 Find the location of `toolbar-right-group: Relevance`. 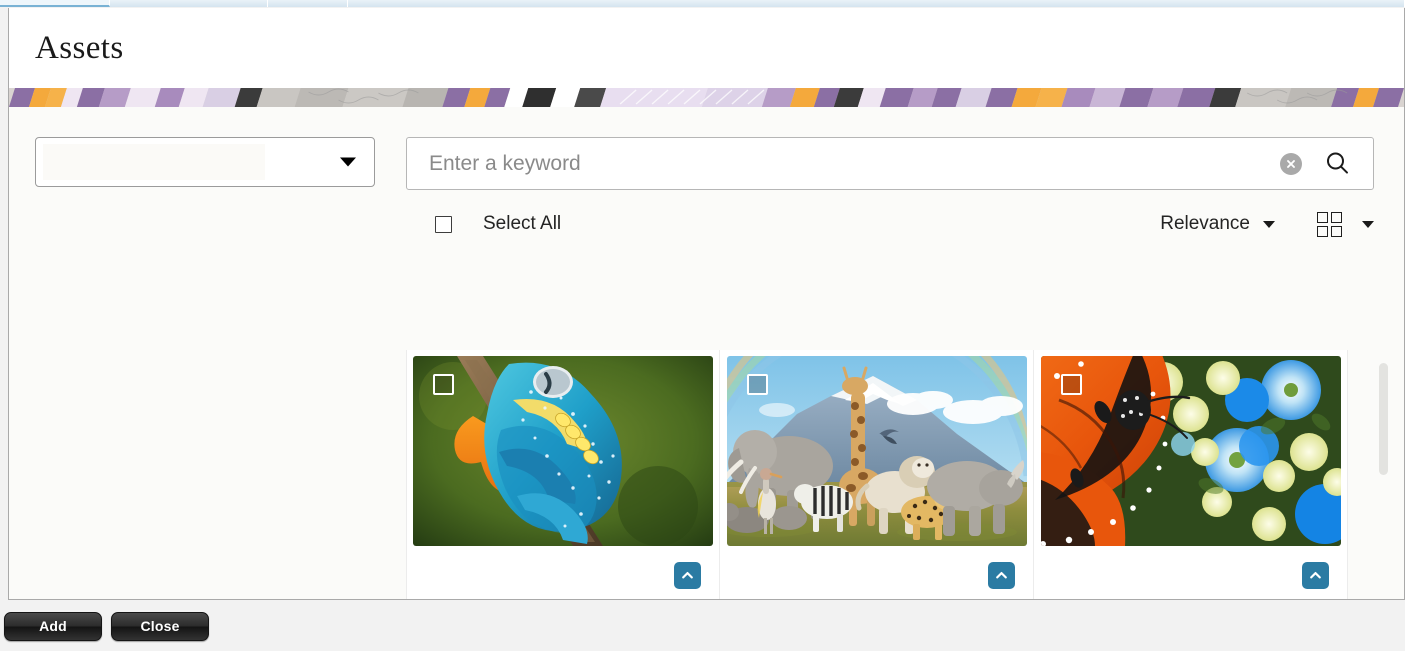

toolbar-right-group: Relevance is located at coordinates (1267, 224).